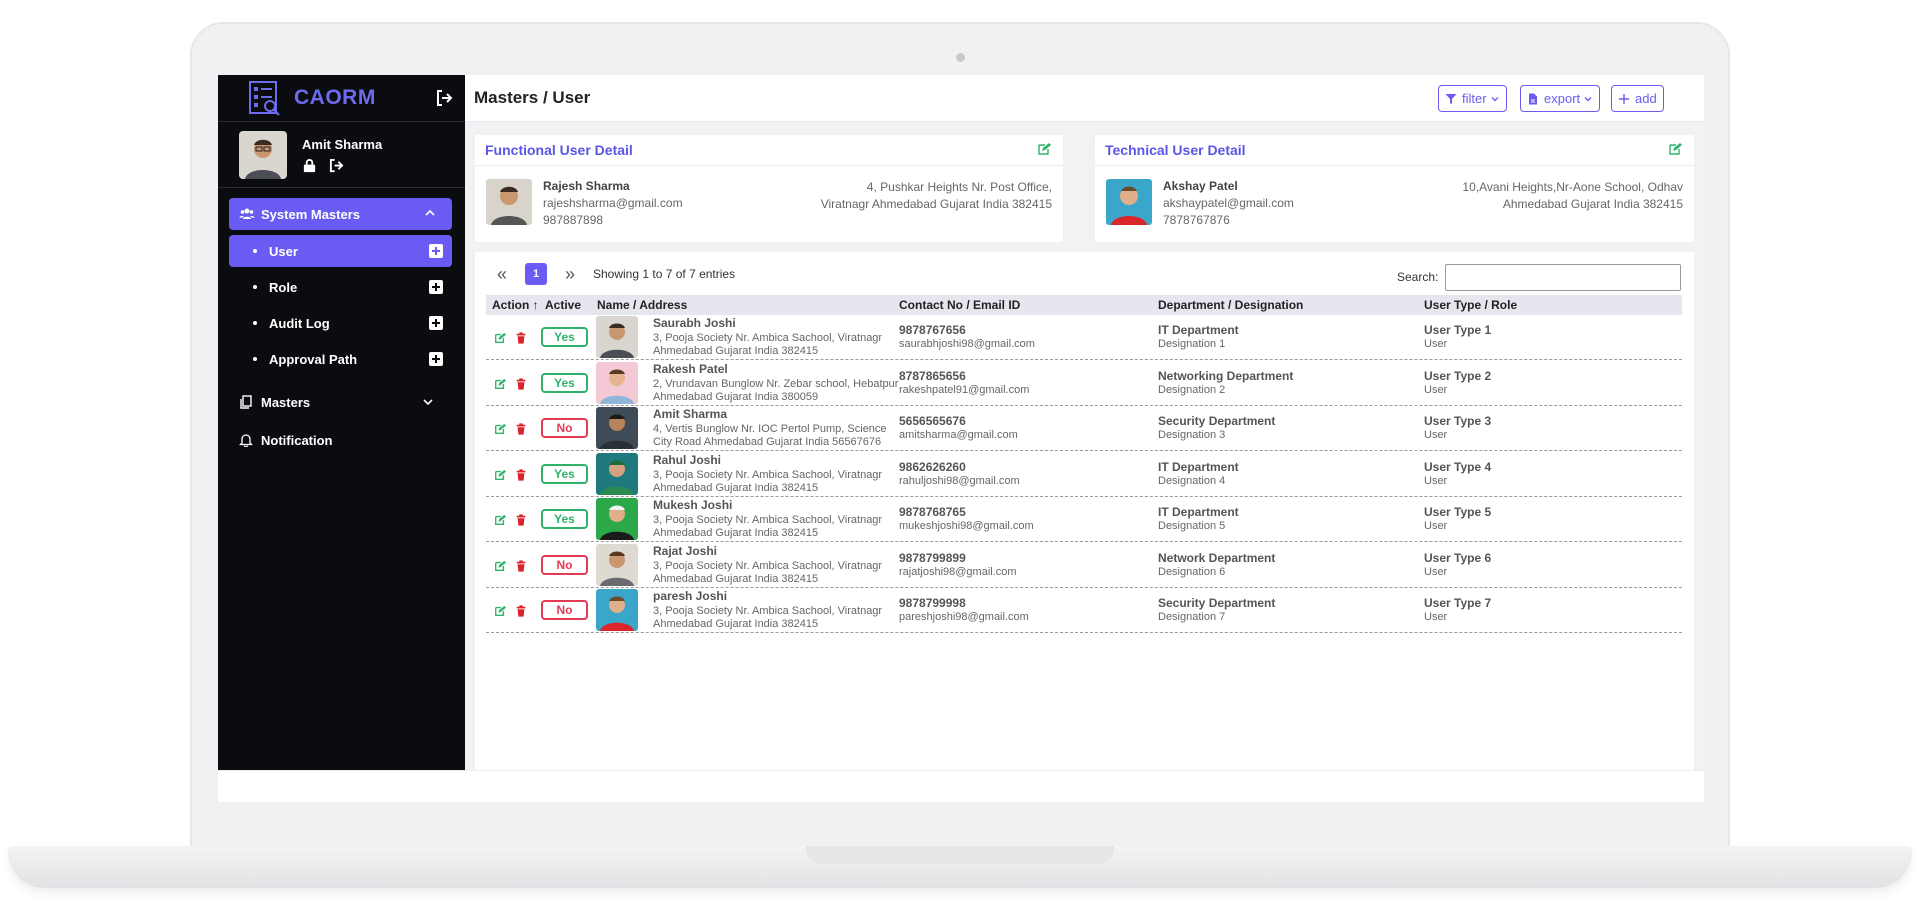  I want to click on chevron-up-icon, so click(430, 212).